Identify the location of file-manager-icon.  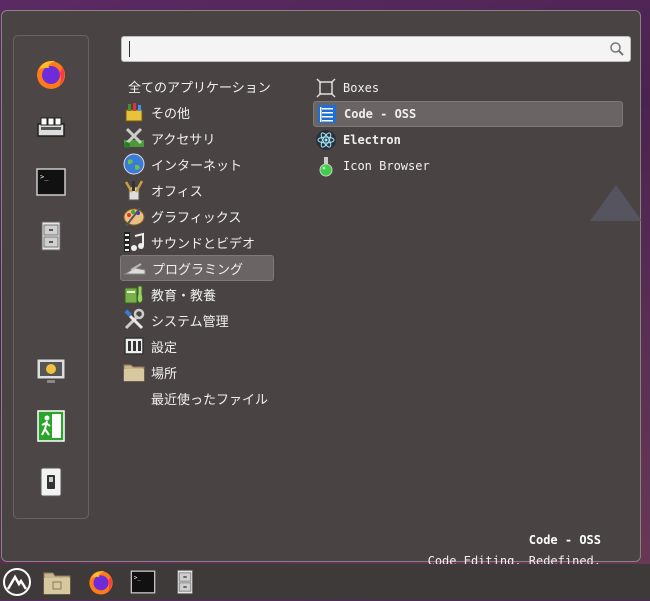
(51, 236).